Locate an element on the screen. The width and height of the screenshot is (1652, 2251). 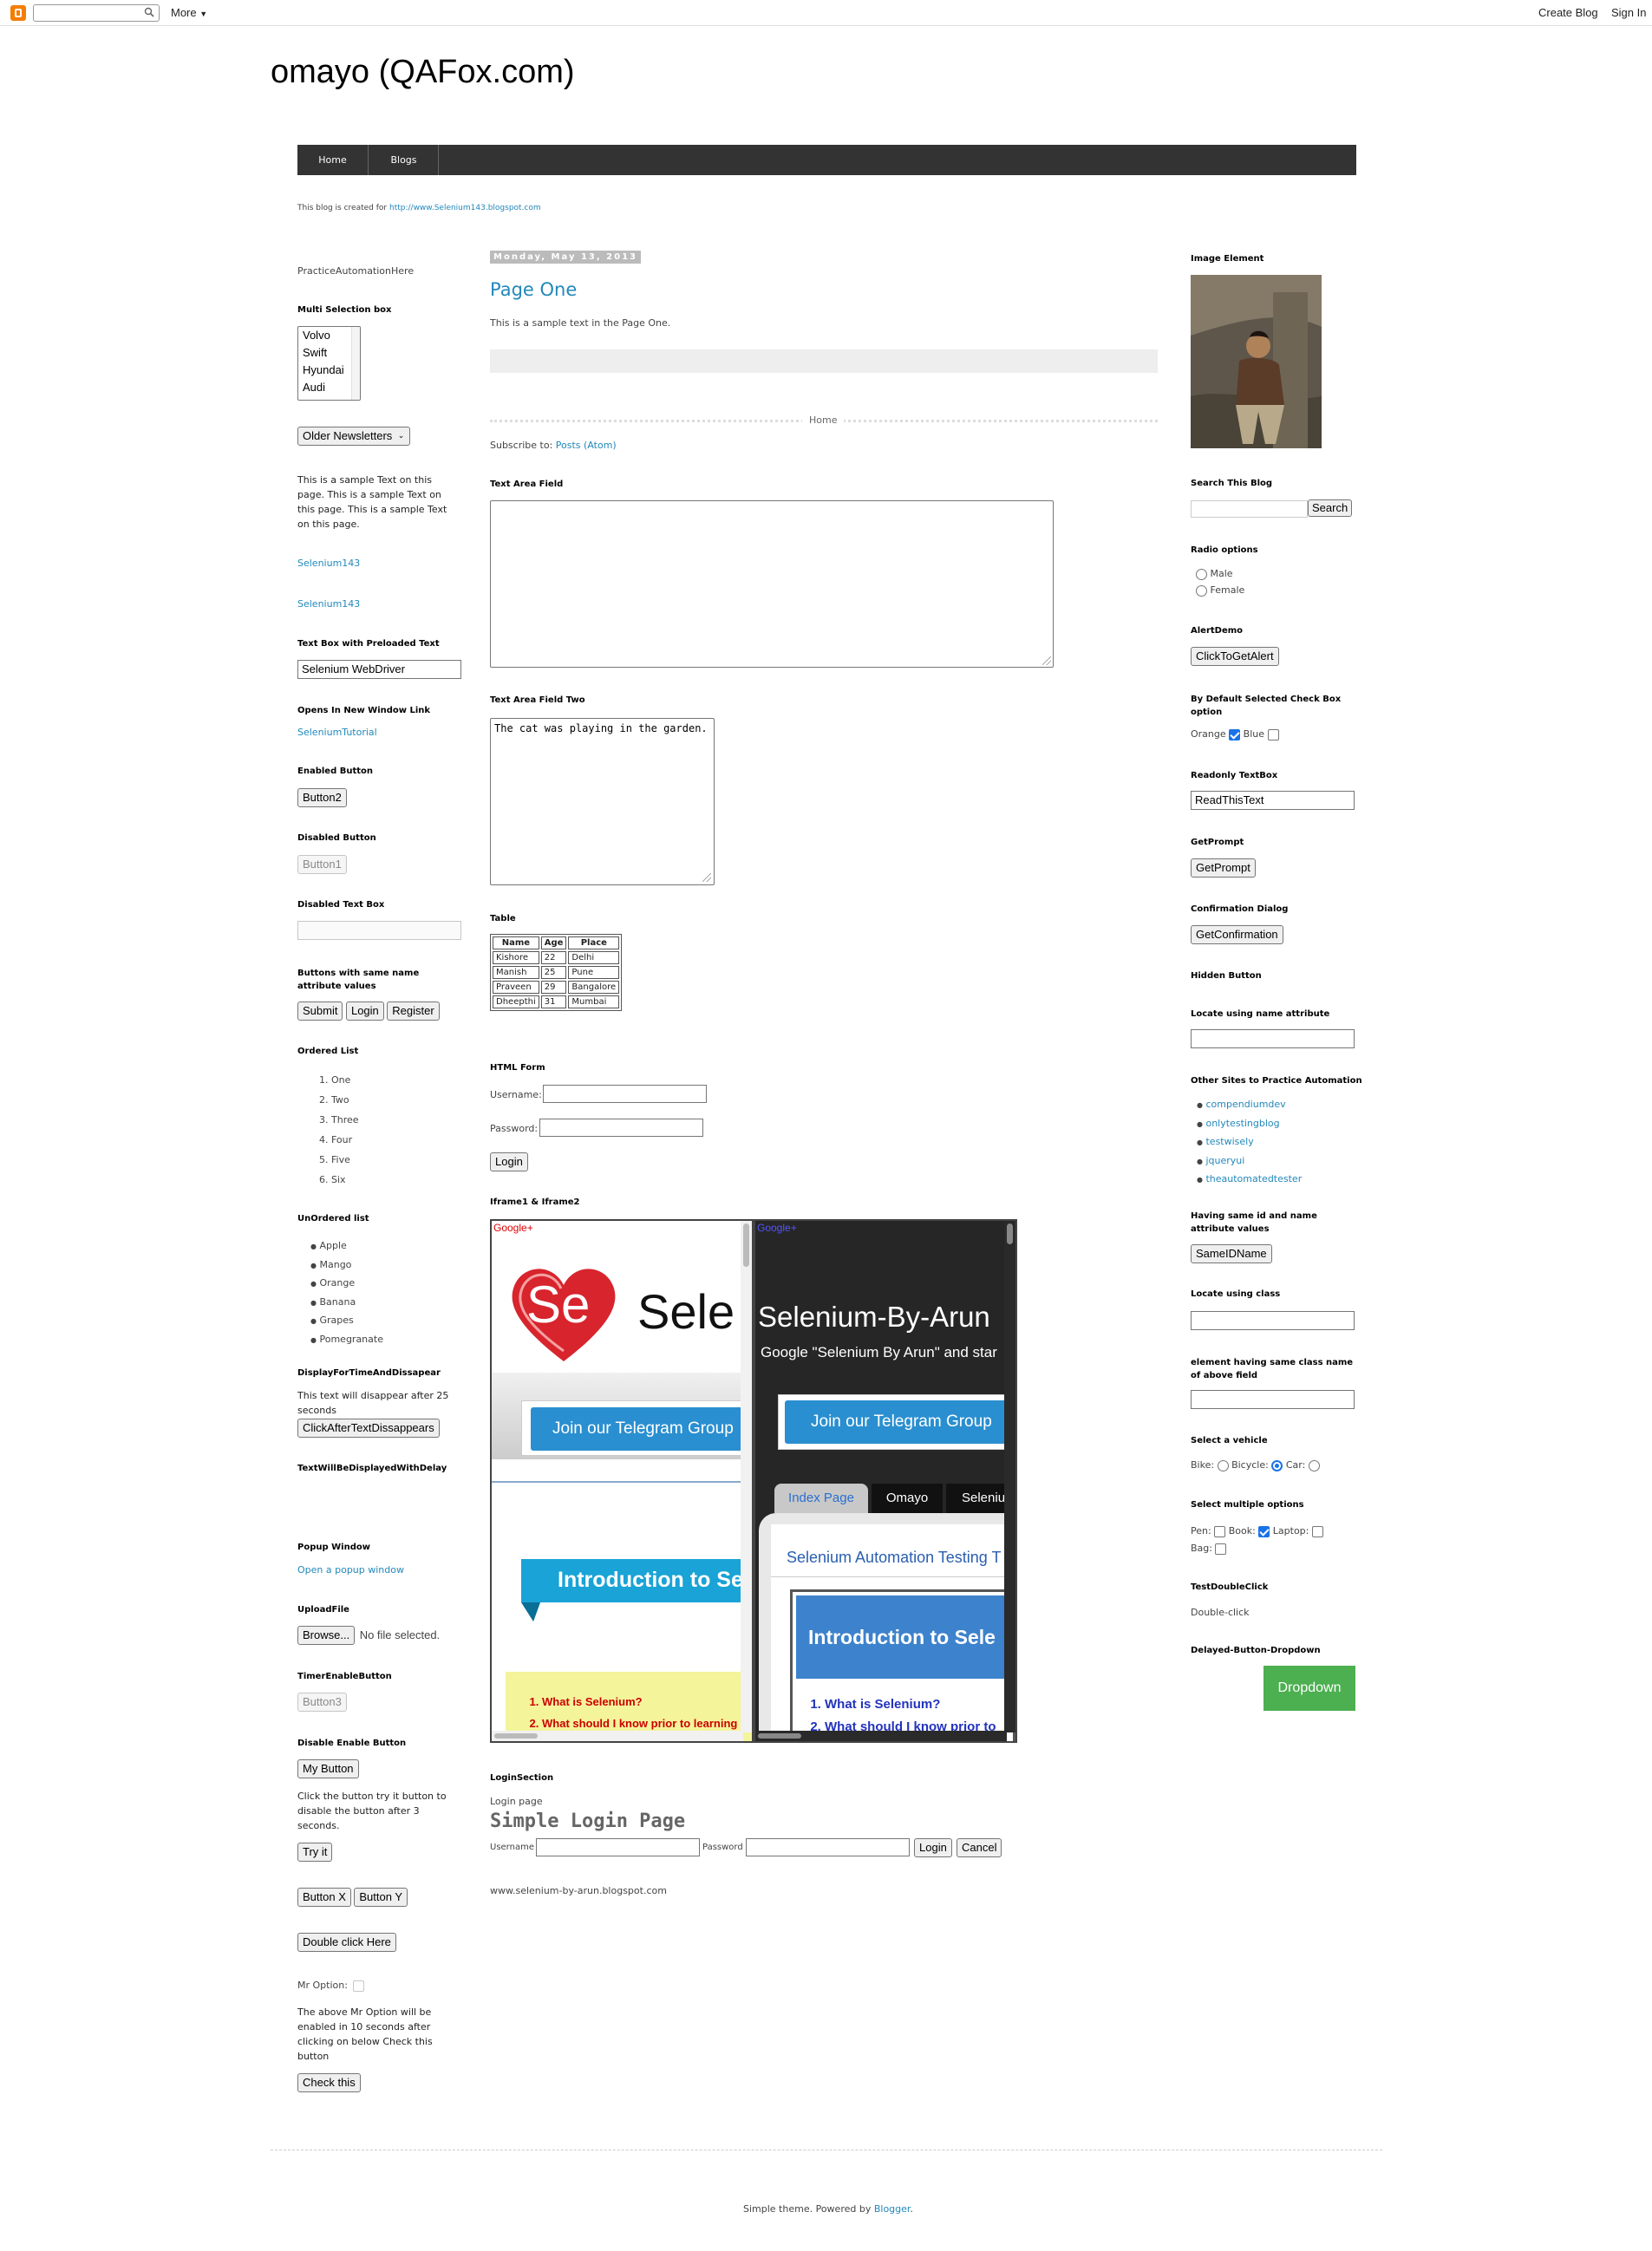
navbar-search-input is located at coordinates (97, 13).